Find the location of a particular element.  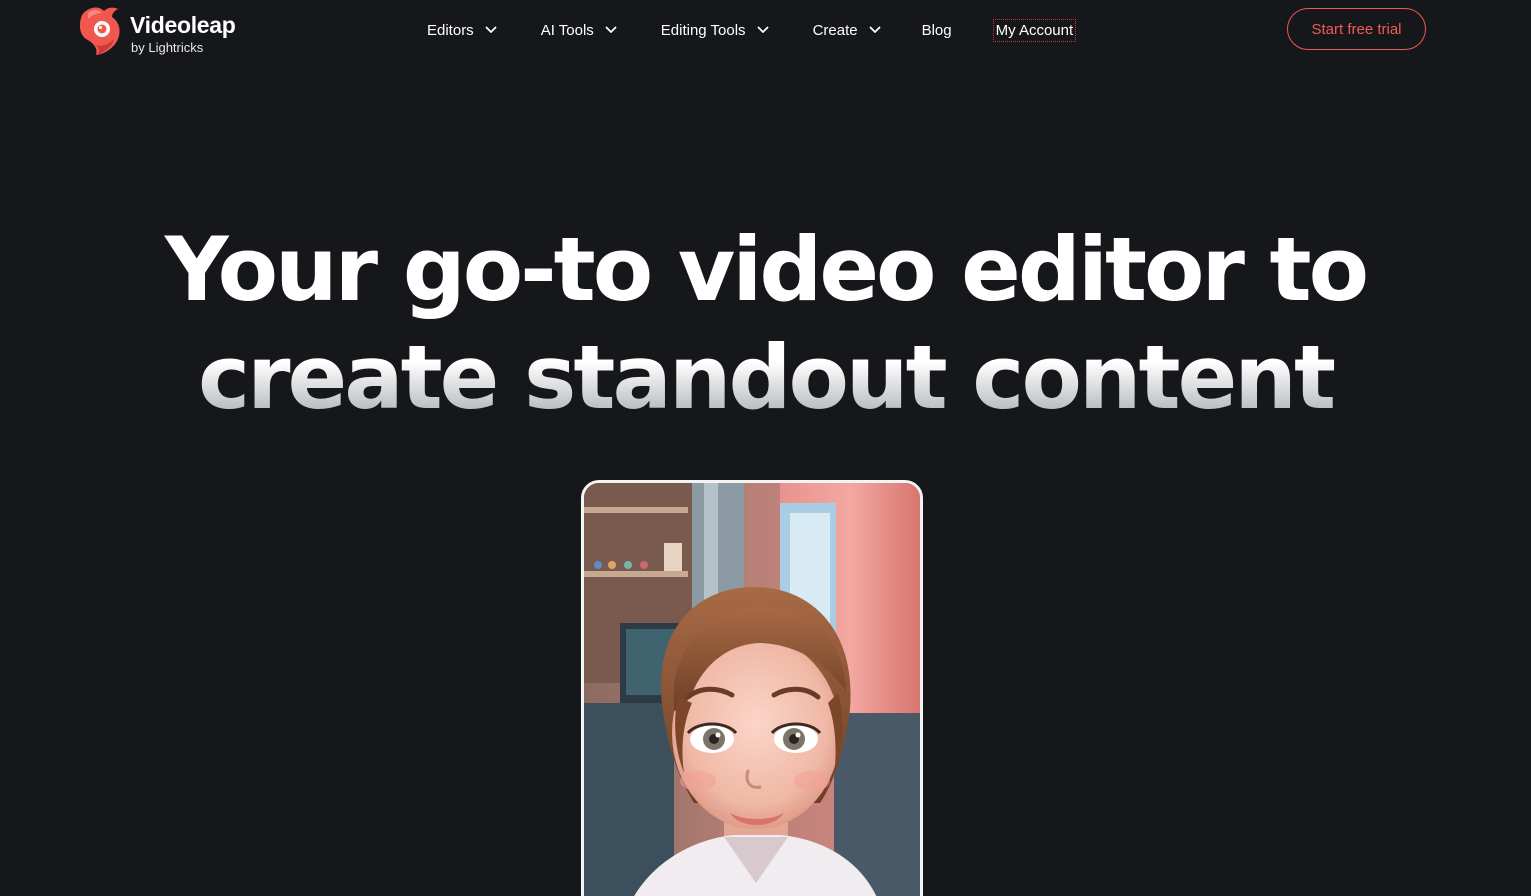

nav-item-label: Editors is located at coordinates (450, 30).